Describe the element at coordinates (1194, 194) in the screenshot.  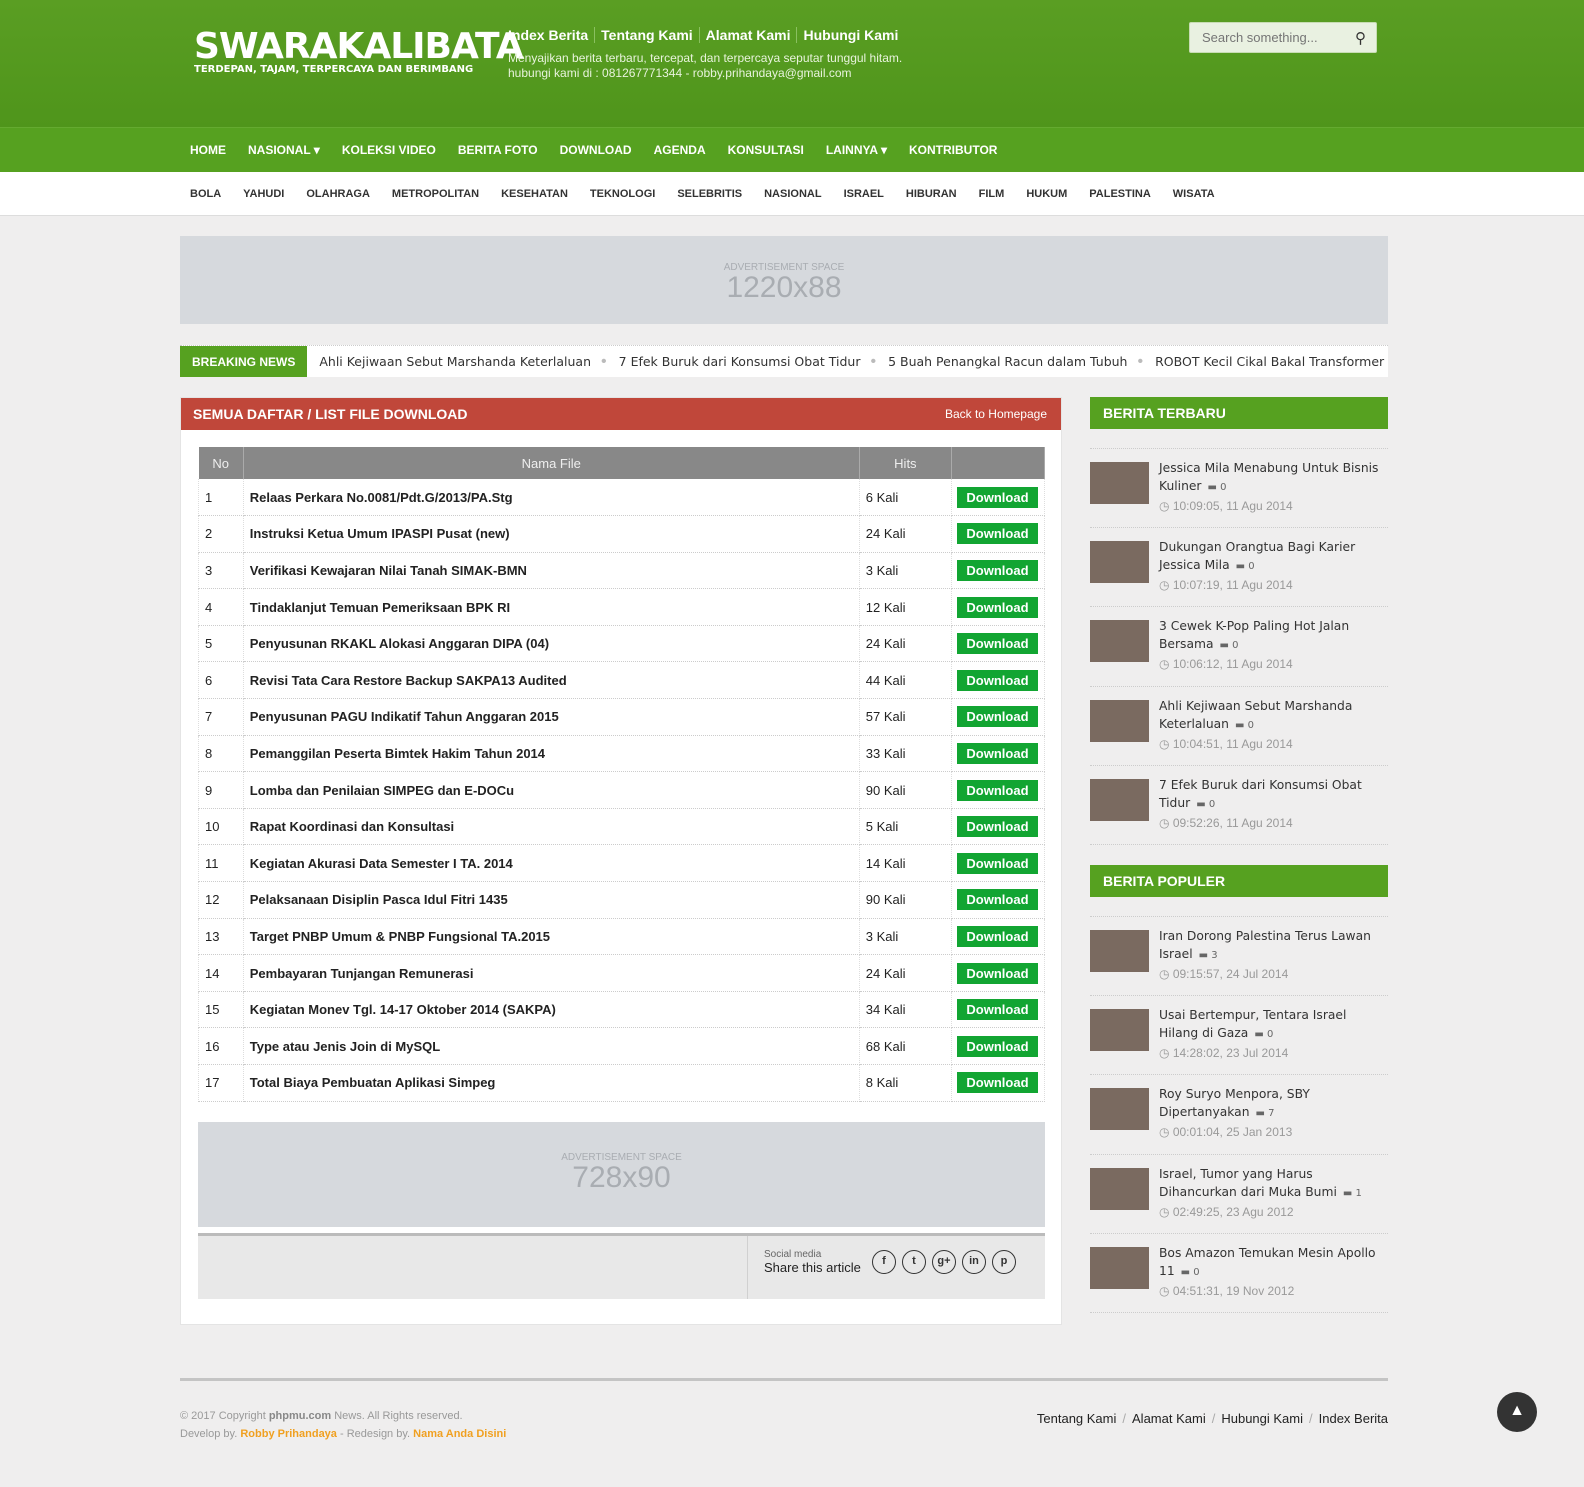
I see `category-item: WISATA` at that location.